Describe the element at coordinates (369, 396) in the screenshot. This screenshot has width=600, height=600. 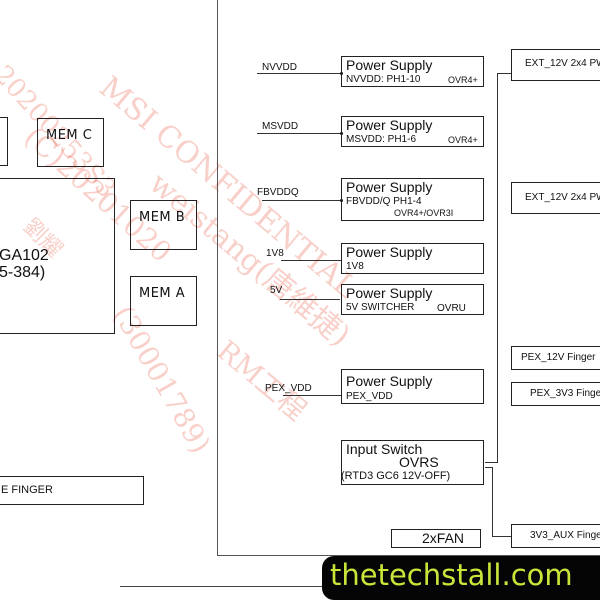
I see `ps-sub: PEX_VDD` at that location.